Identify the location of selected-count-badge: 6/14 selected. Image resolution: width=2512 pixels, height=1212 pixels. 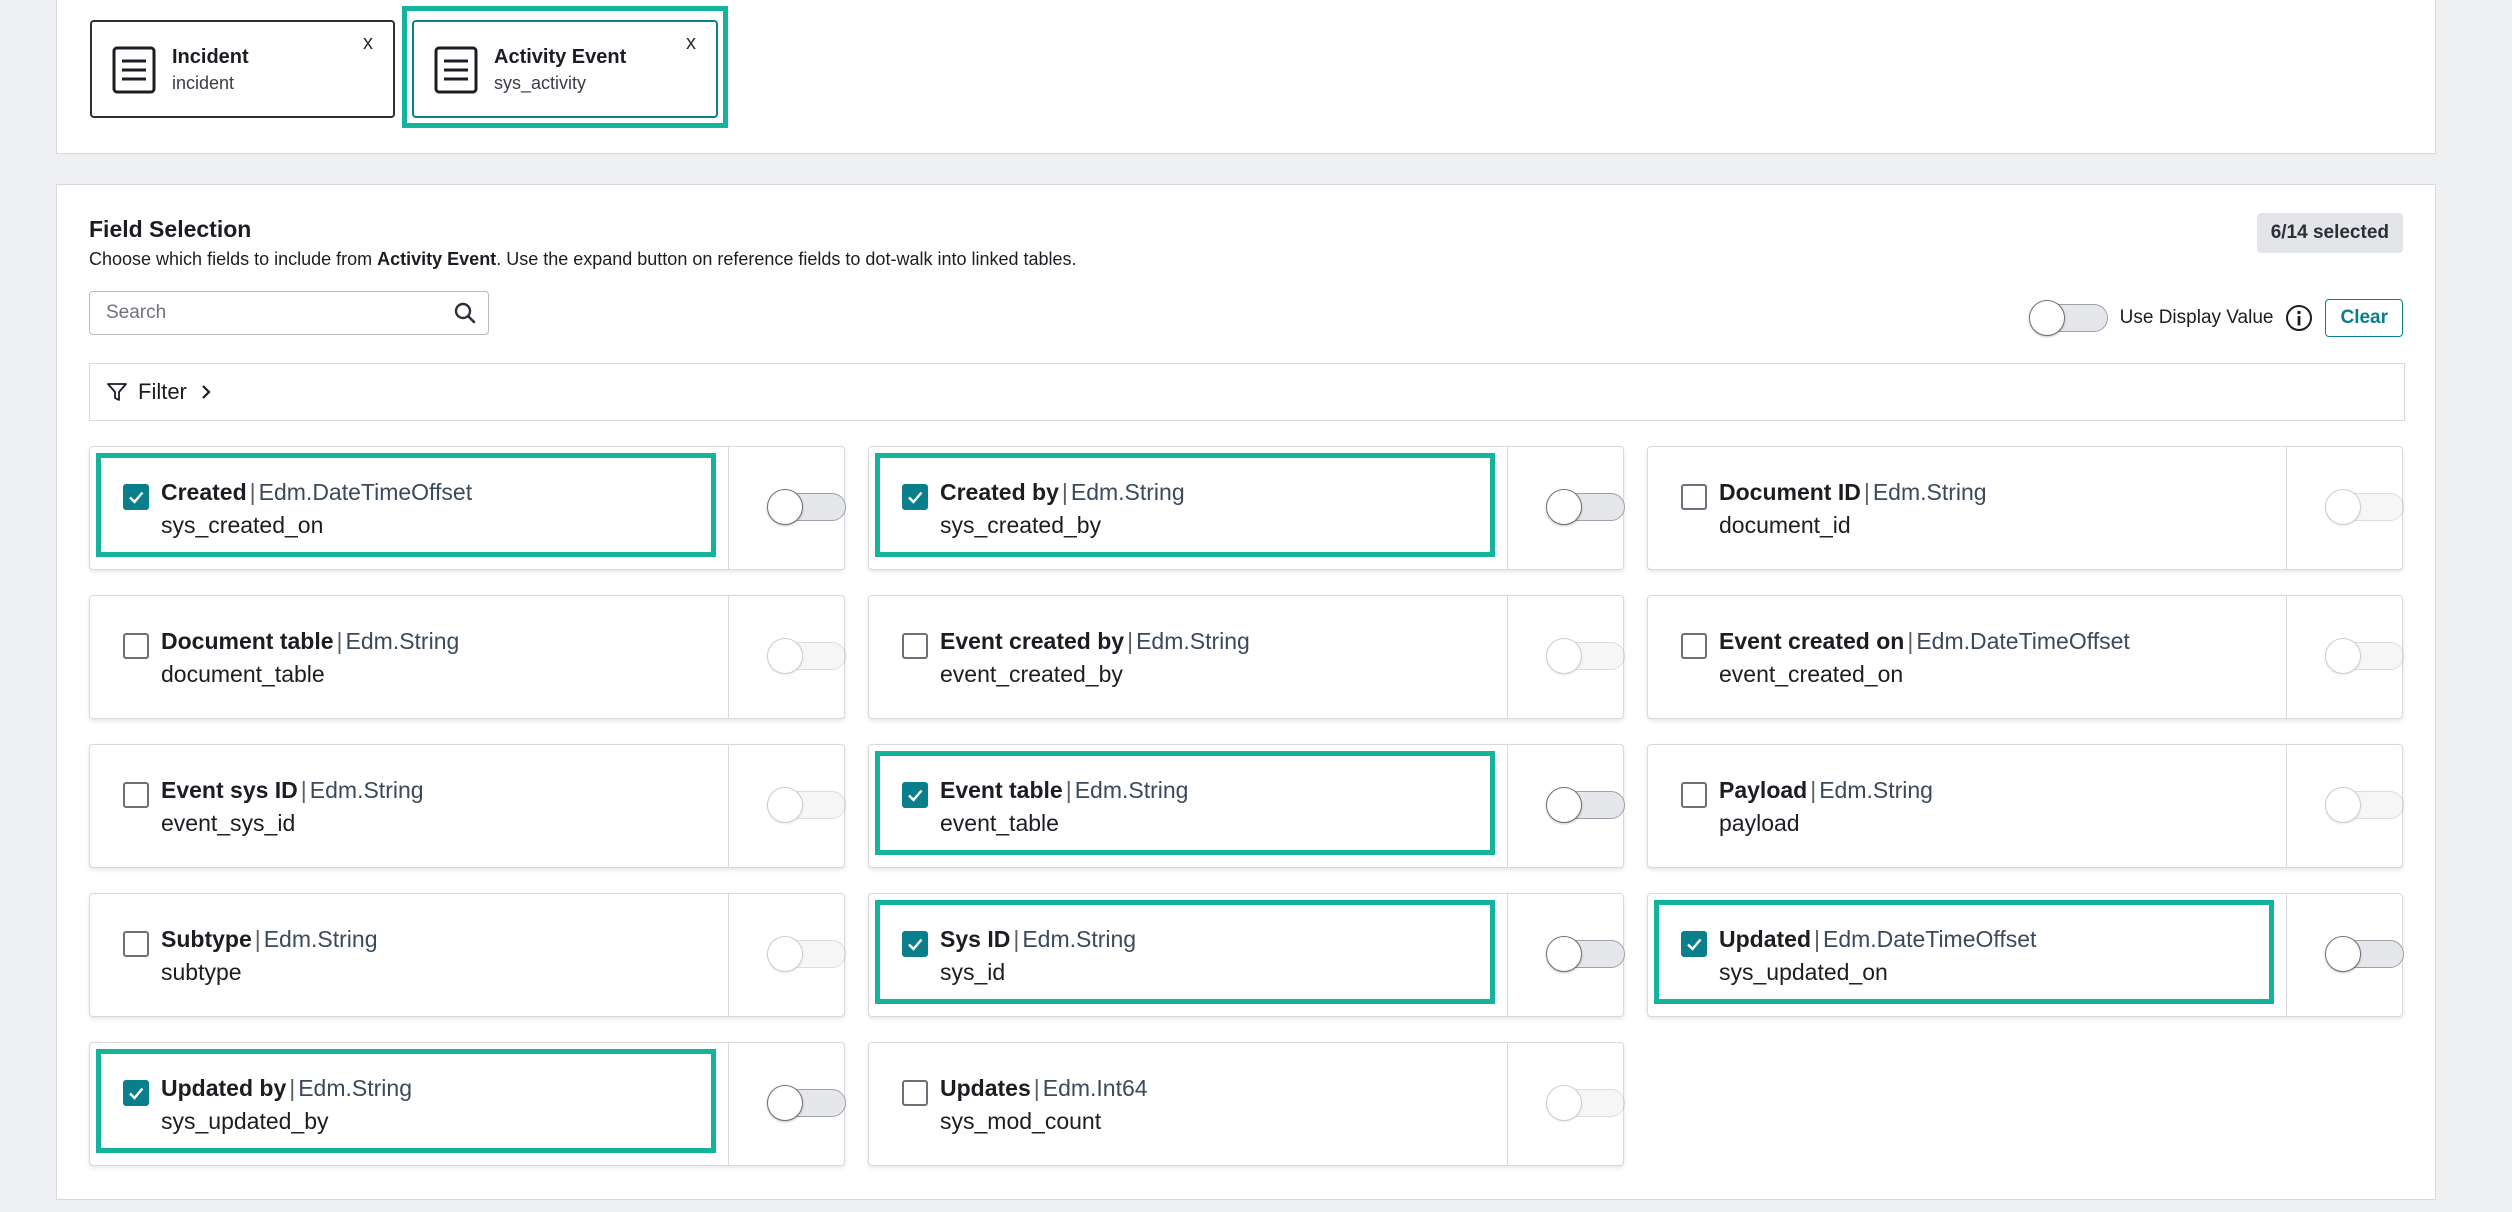
(2329, 233).